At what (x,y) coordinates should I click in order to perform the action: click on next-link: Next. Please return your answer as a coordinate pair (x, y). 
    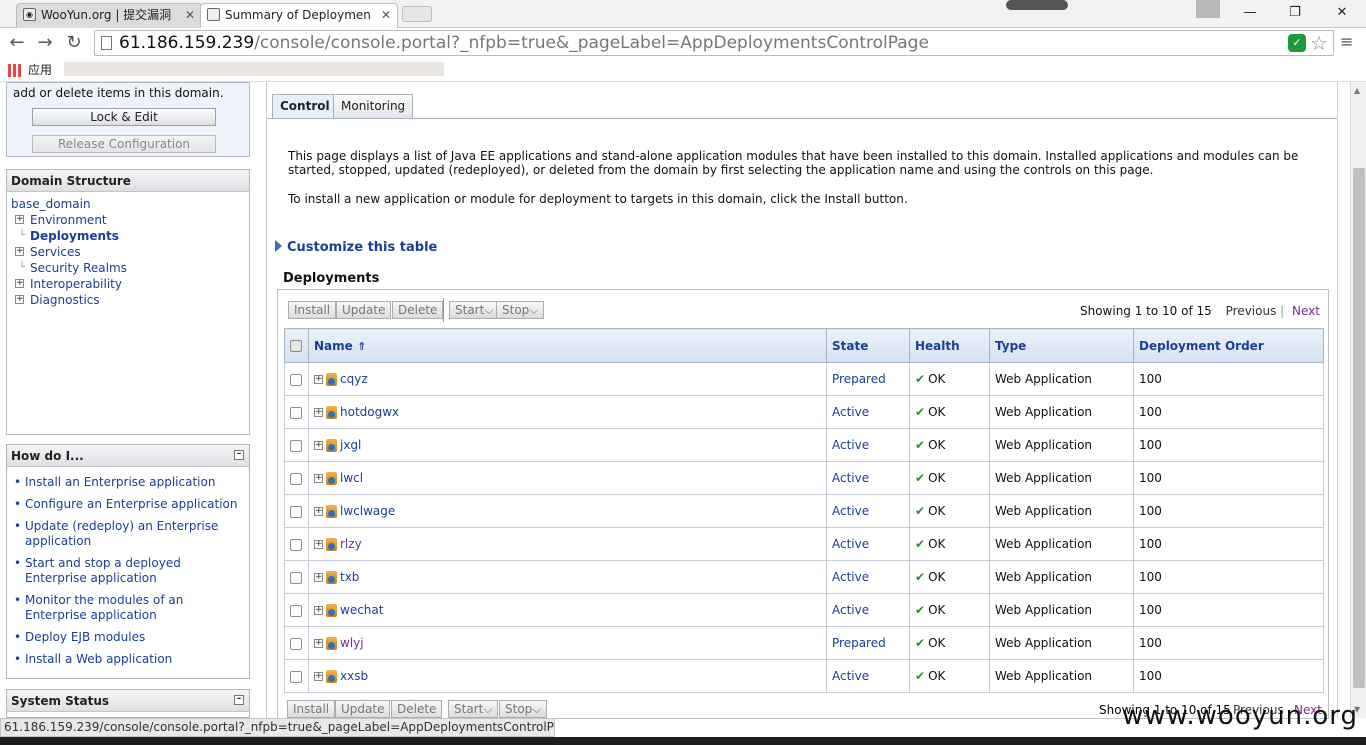
    Looking at the image, I should click on (1306, 311).